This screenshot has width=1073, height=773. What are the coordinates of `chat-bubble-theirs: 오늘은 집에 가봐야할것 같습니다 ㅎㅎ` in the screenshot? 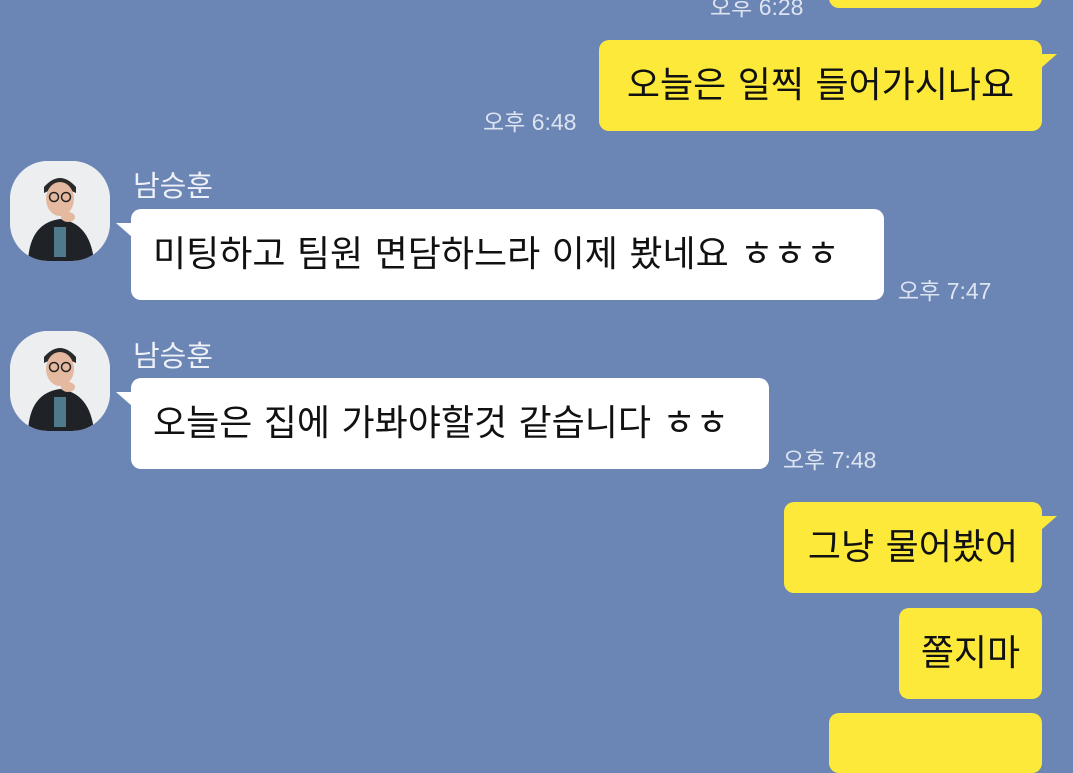 It's located at (450, 423).